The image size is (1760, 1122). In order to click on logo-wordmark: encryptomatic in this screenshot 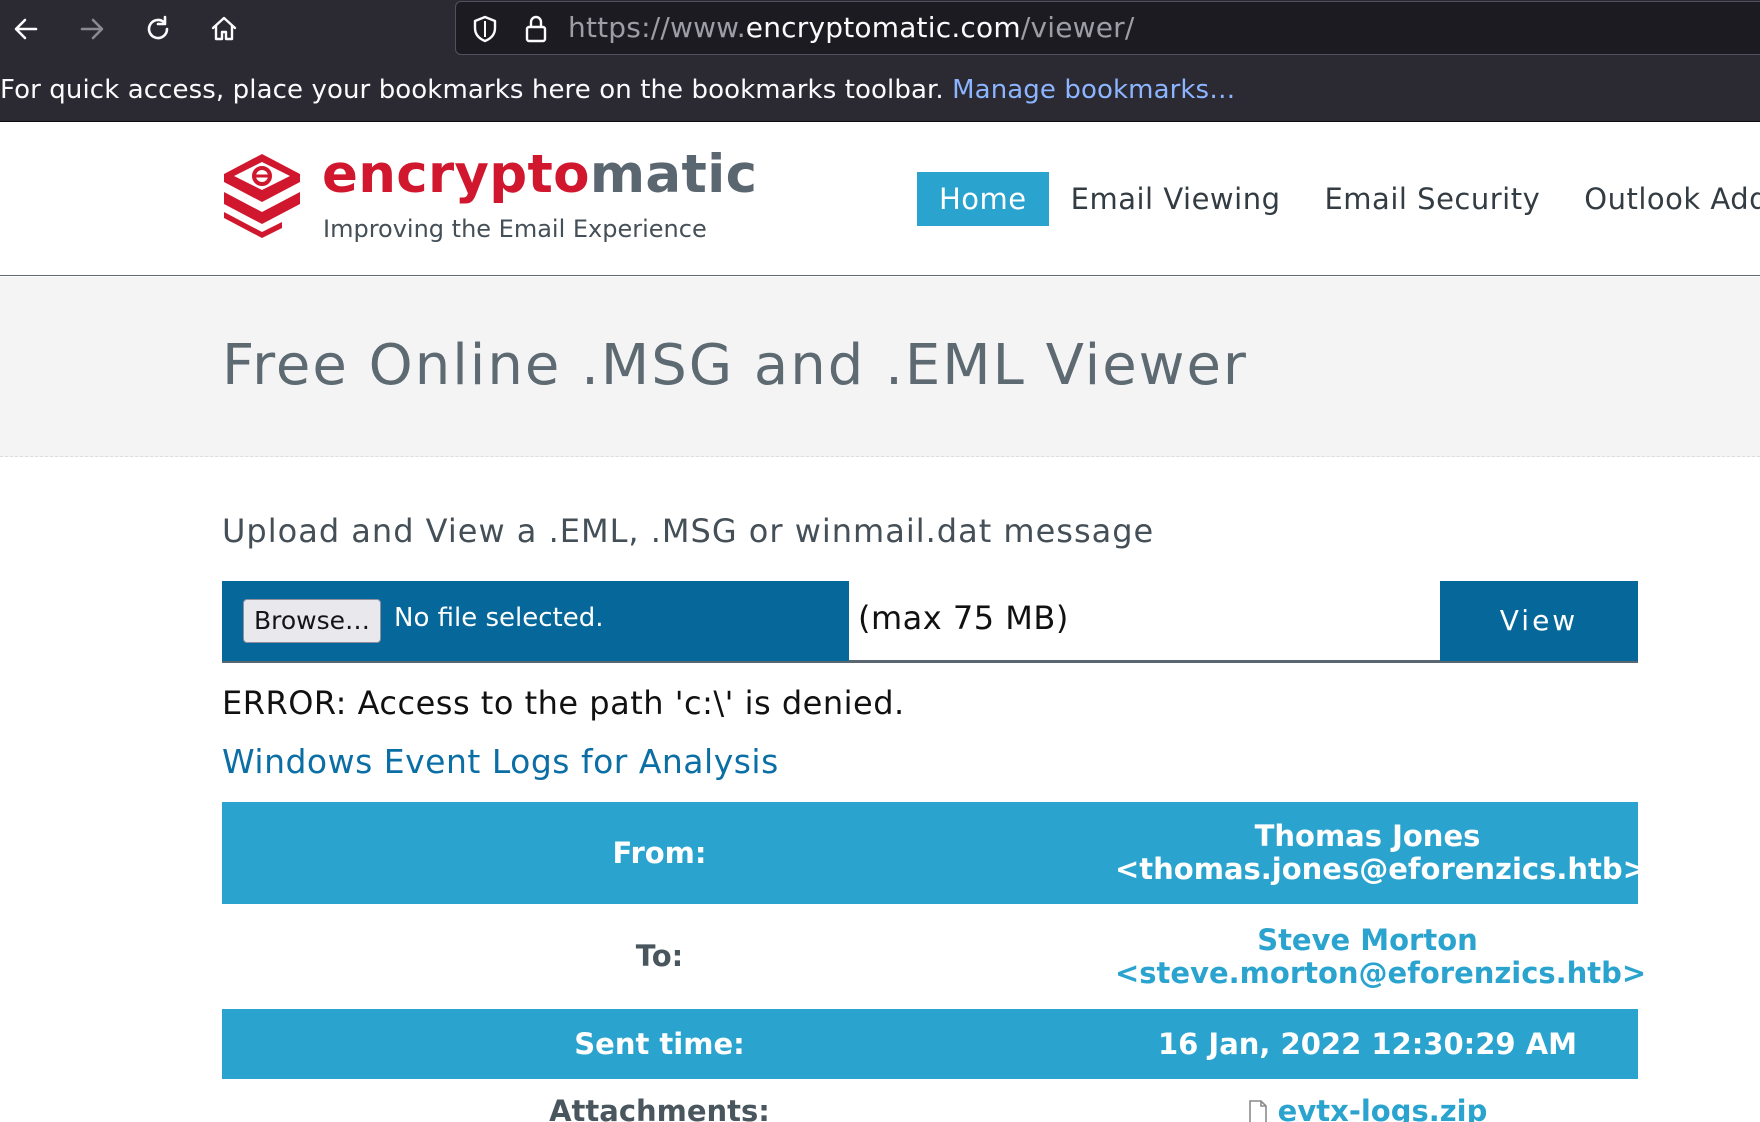, I will do `click(539, 174)`.